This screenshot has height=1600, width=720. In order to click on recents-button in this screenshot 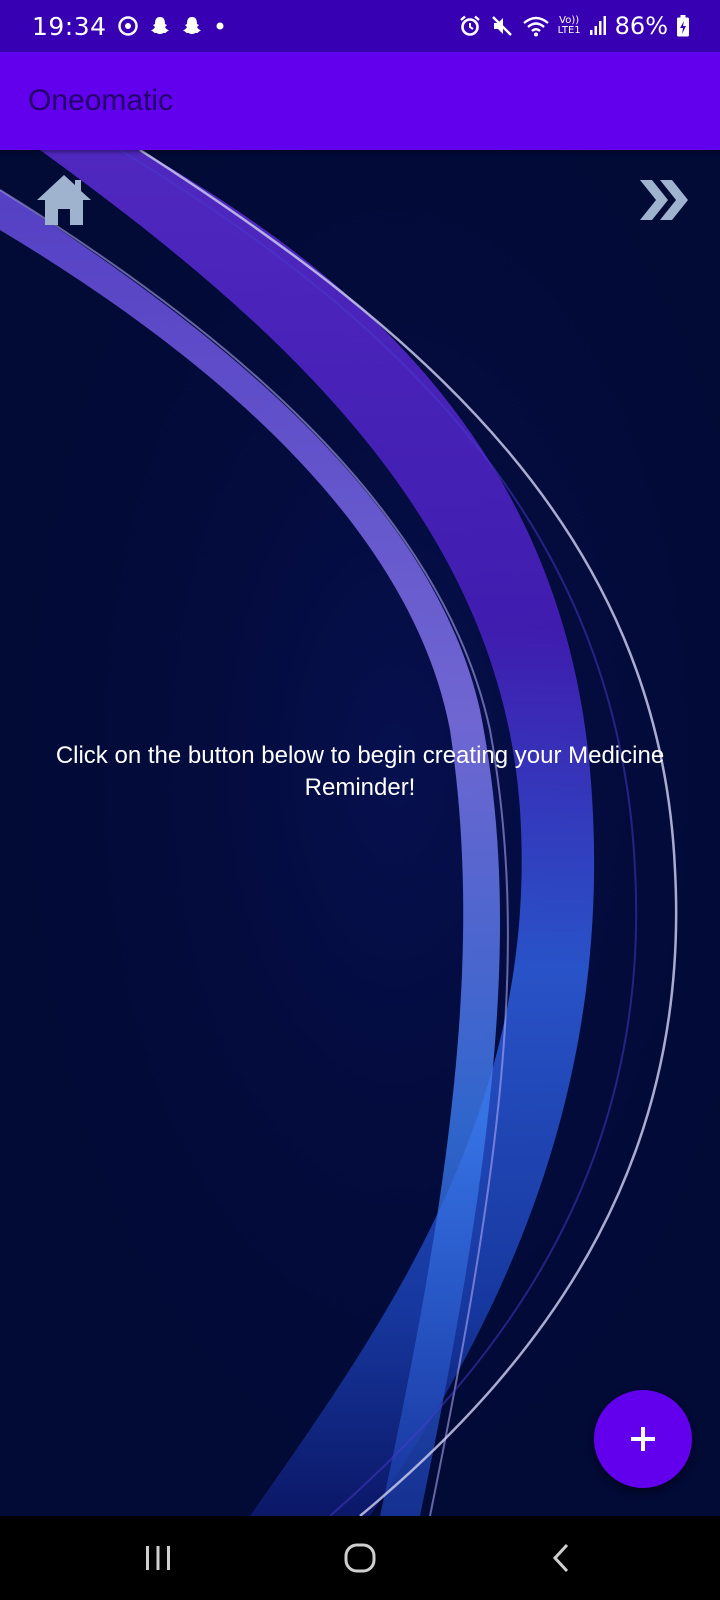, I will do `click(158, 1558)`.